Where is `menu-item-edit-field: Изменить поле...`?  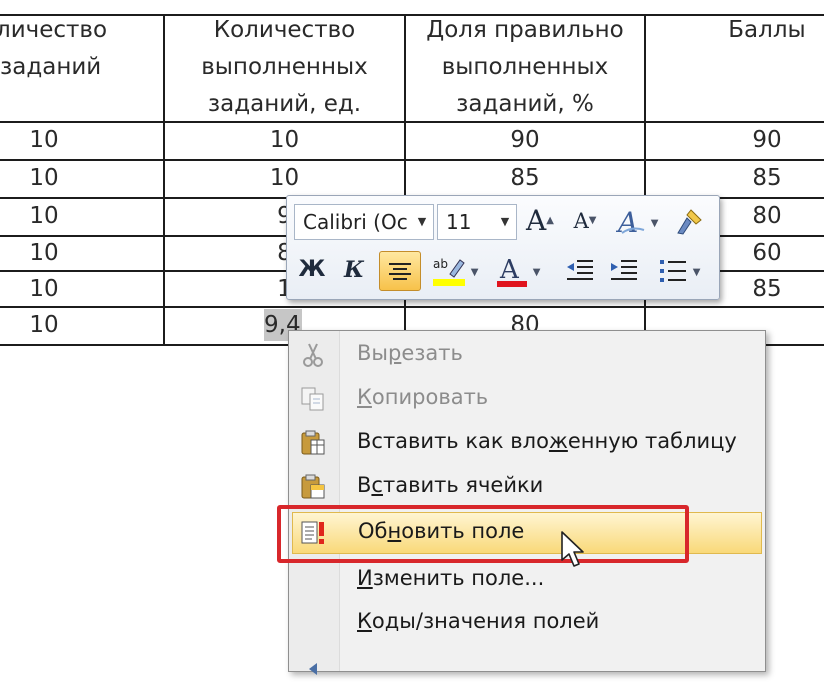 menu-item-edit-field: Изменить поле... is located at coordinates (527, 580).